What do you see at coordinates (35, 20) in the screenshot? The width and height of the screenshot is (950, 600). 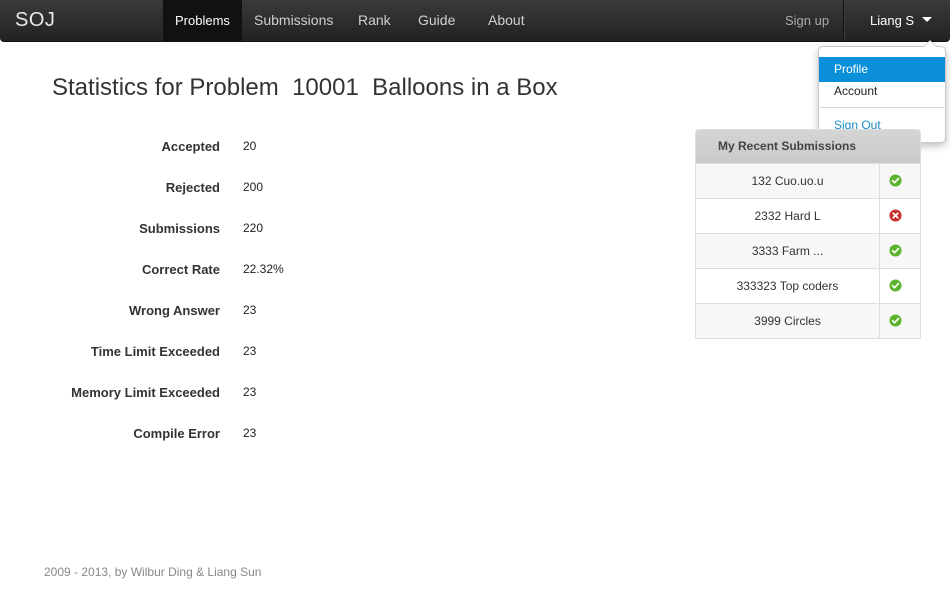 I see `brand-logo: SOJ` at bounding box center [35, 20].